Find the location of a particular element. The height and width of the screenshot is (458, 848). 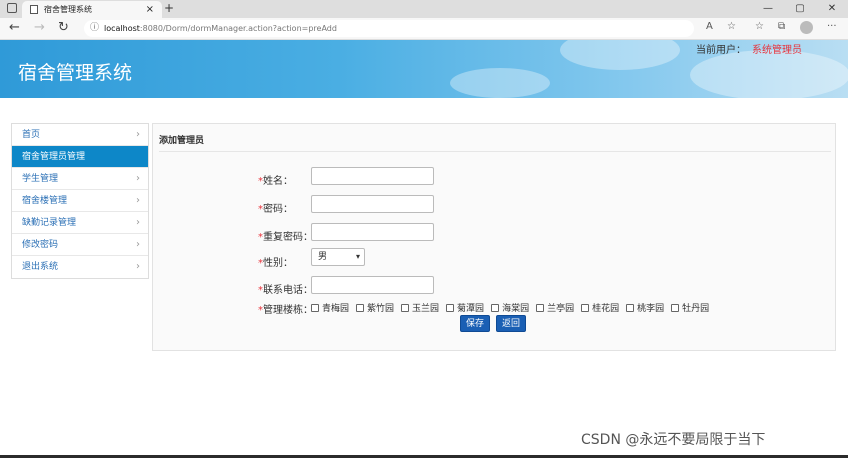

collections-icon: ⧉ is located at coordinates (781, 26).